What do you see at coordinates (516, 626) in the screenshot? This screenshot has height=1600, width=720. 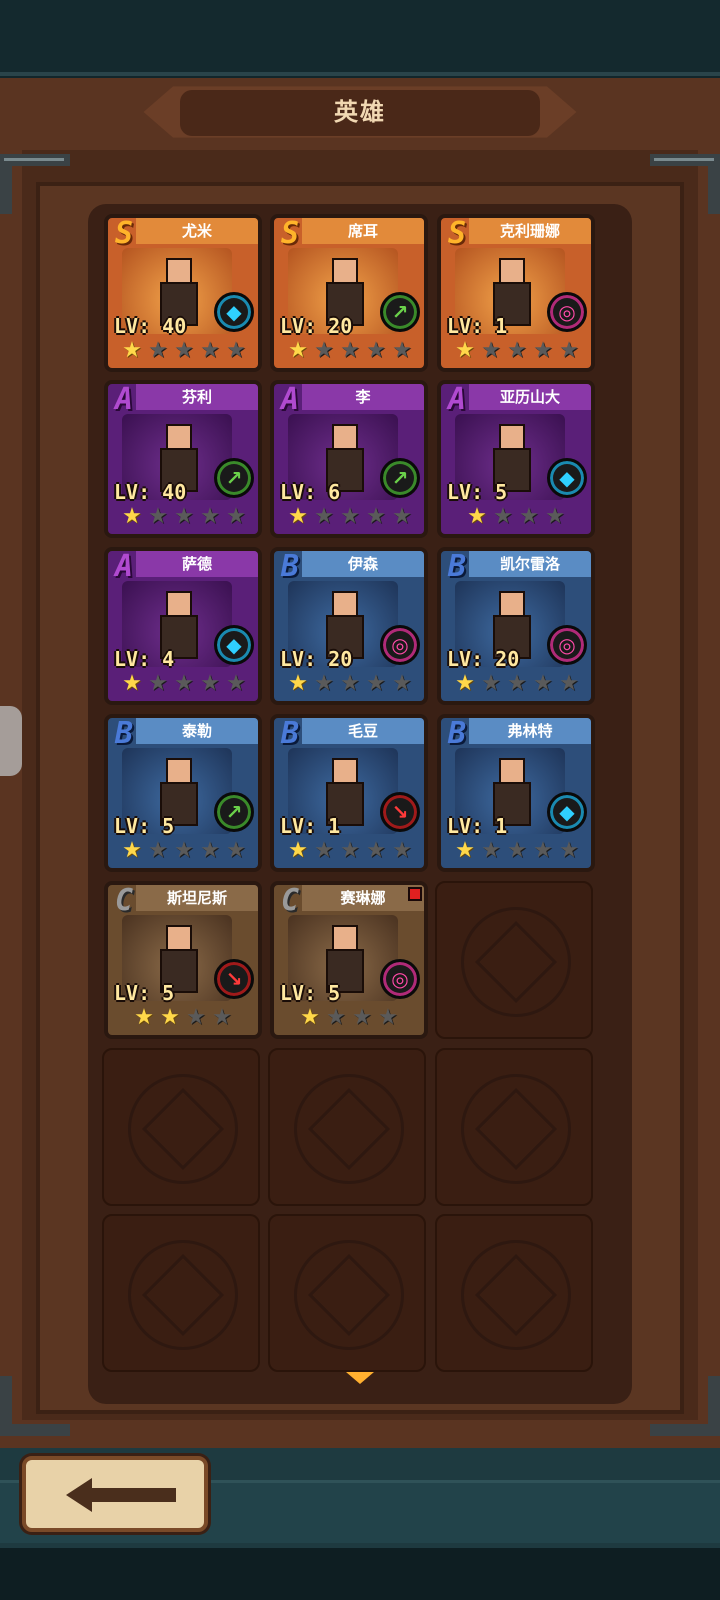 I see `hero-card: 凯尔雷洛 B LV: 20 ◎ ★ ★ ★ ★ ★` at bounding box center [516, 626].